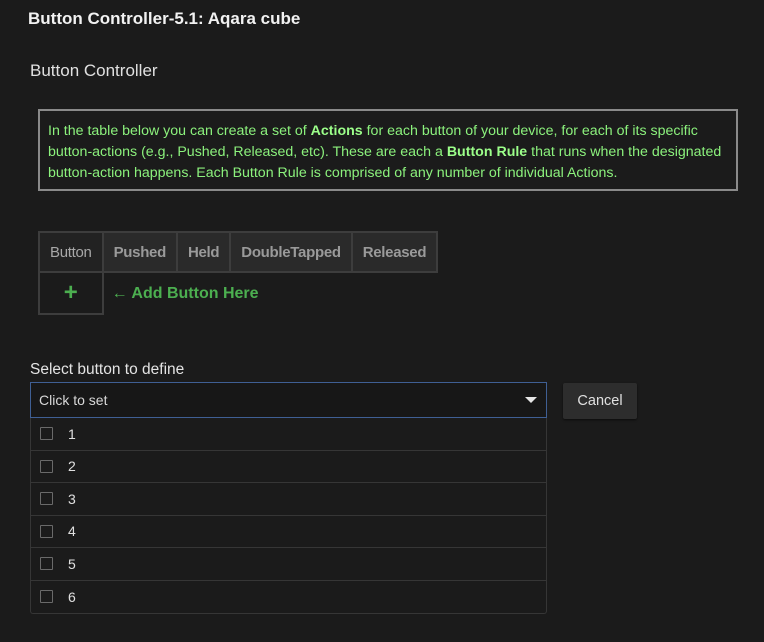 The image size is (764, 642). I want to click on option-label: 4, so click(72, 531).